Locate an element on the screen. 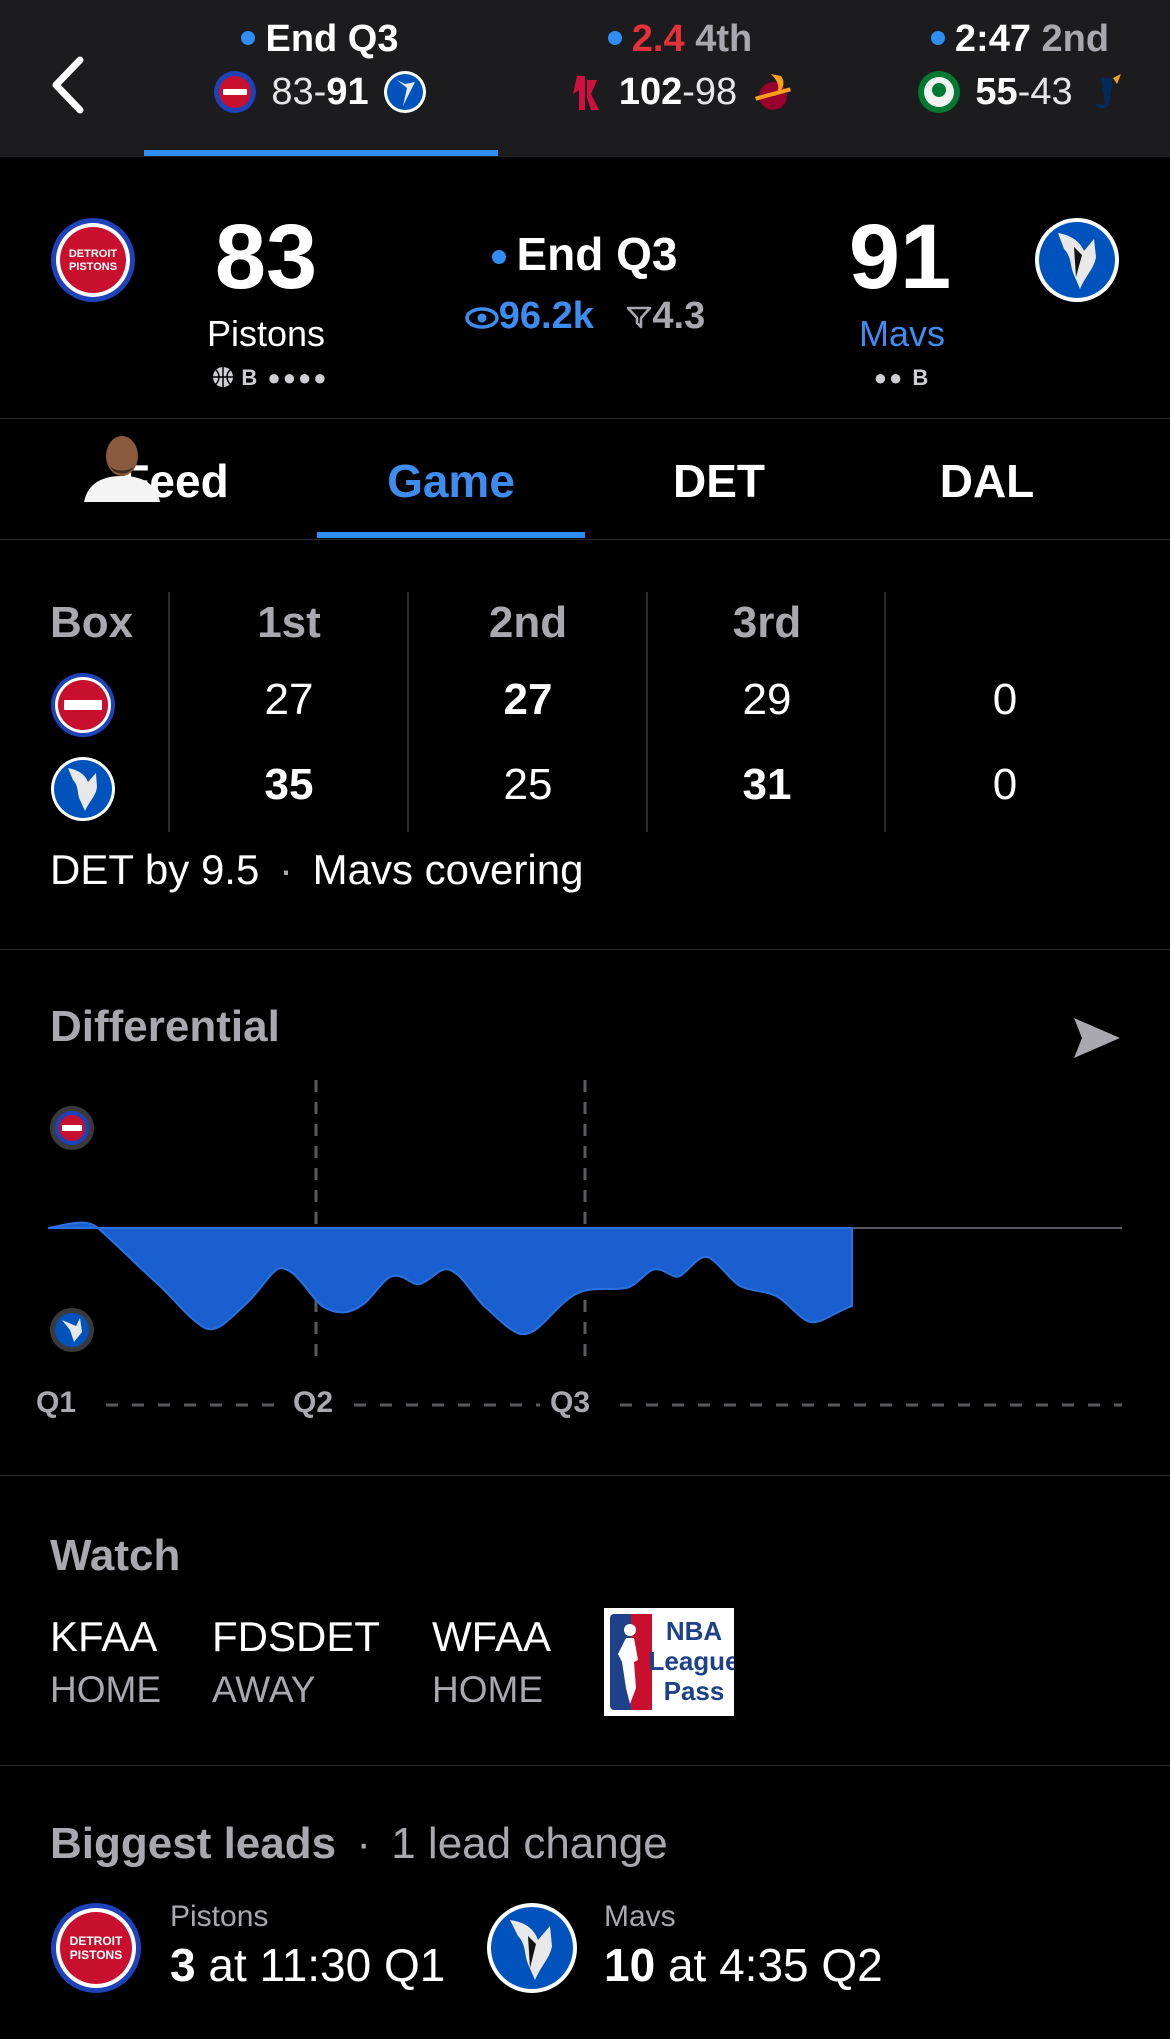  filter-funnel-icon is located at coordinates (639, 317).